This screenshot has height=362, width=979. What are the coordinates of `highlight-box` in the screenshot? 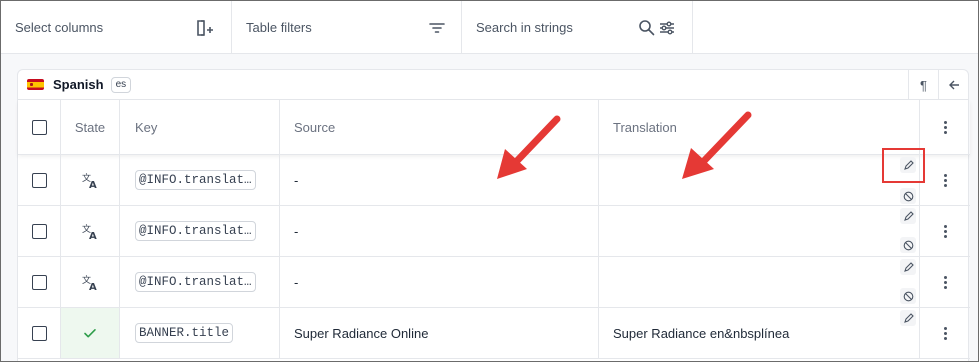 It's located at (903, 165).